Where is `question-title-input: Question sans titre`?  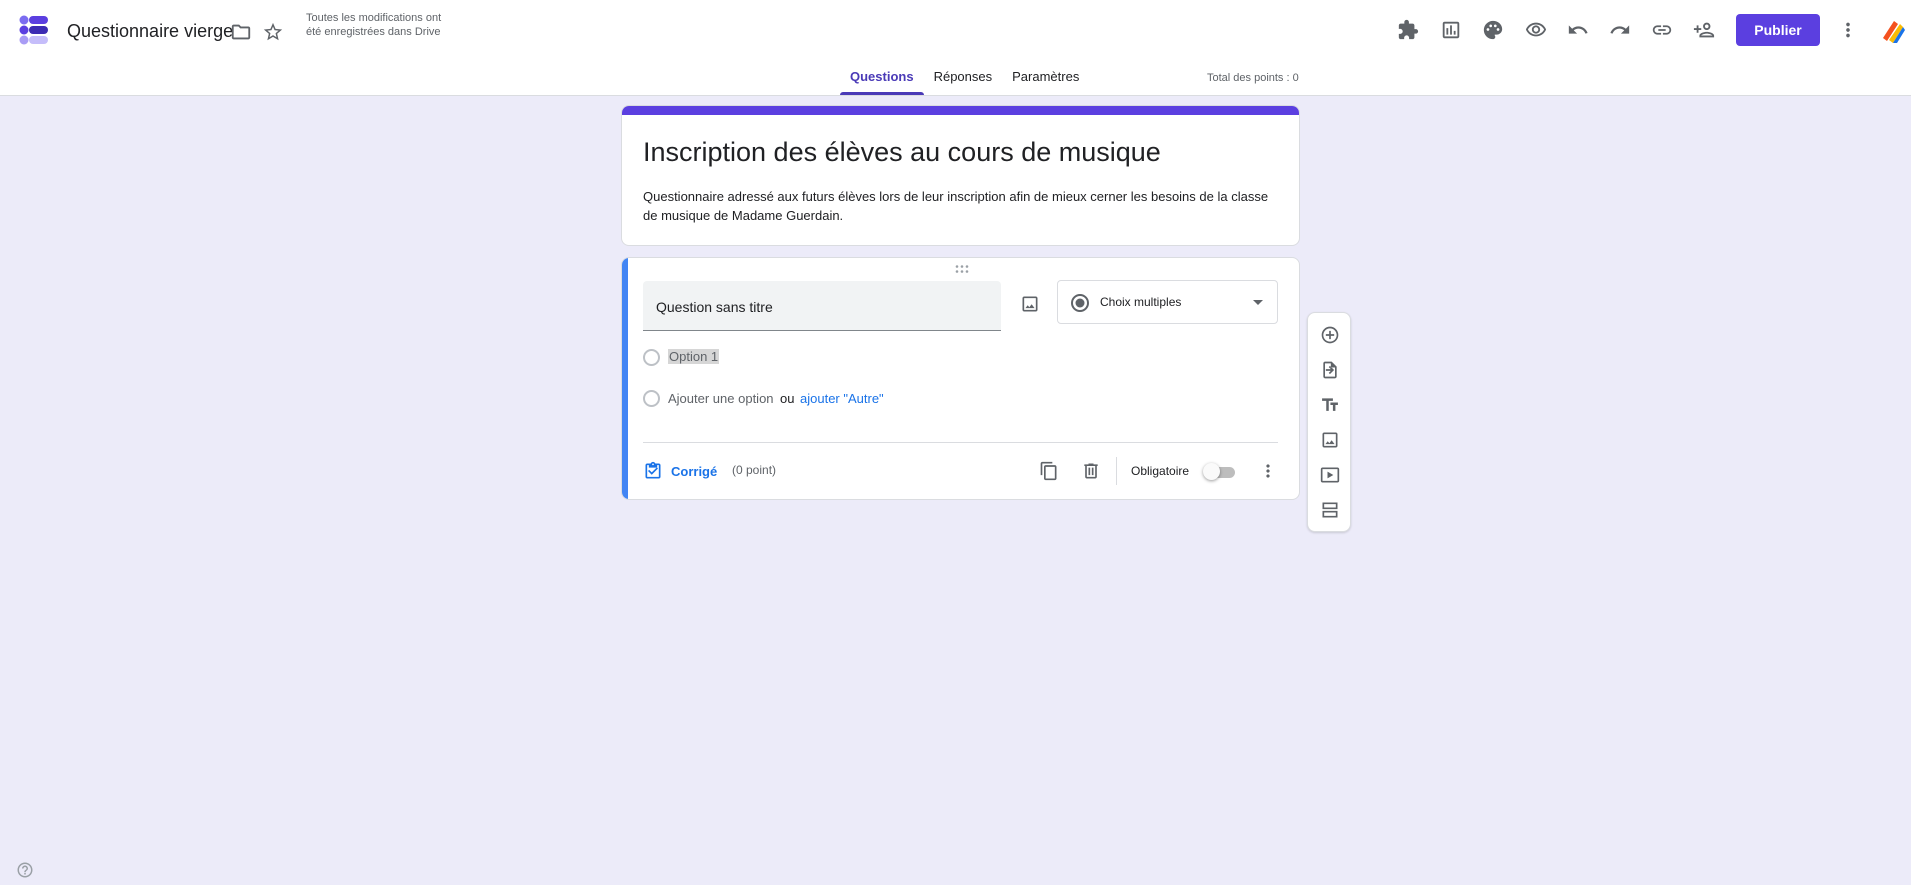 question-title-input: Question sans titre is located at coordinates (822, 306).